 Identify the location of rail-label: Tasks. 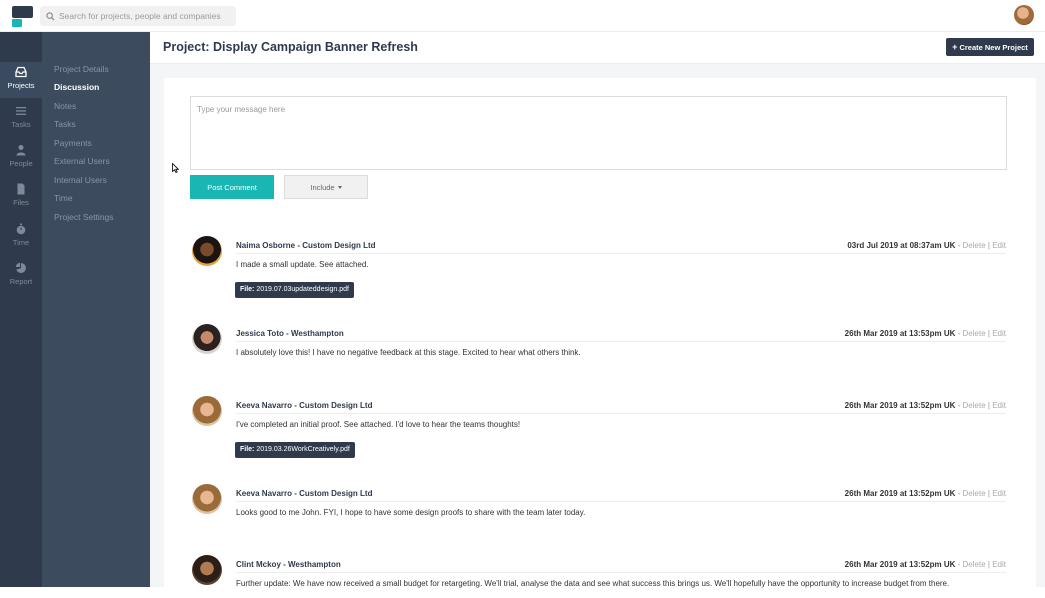
(21, 124).